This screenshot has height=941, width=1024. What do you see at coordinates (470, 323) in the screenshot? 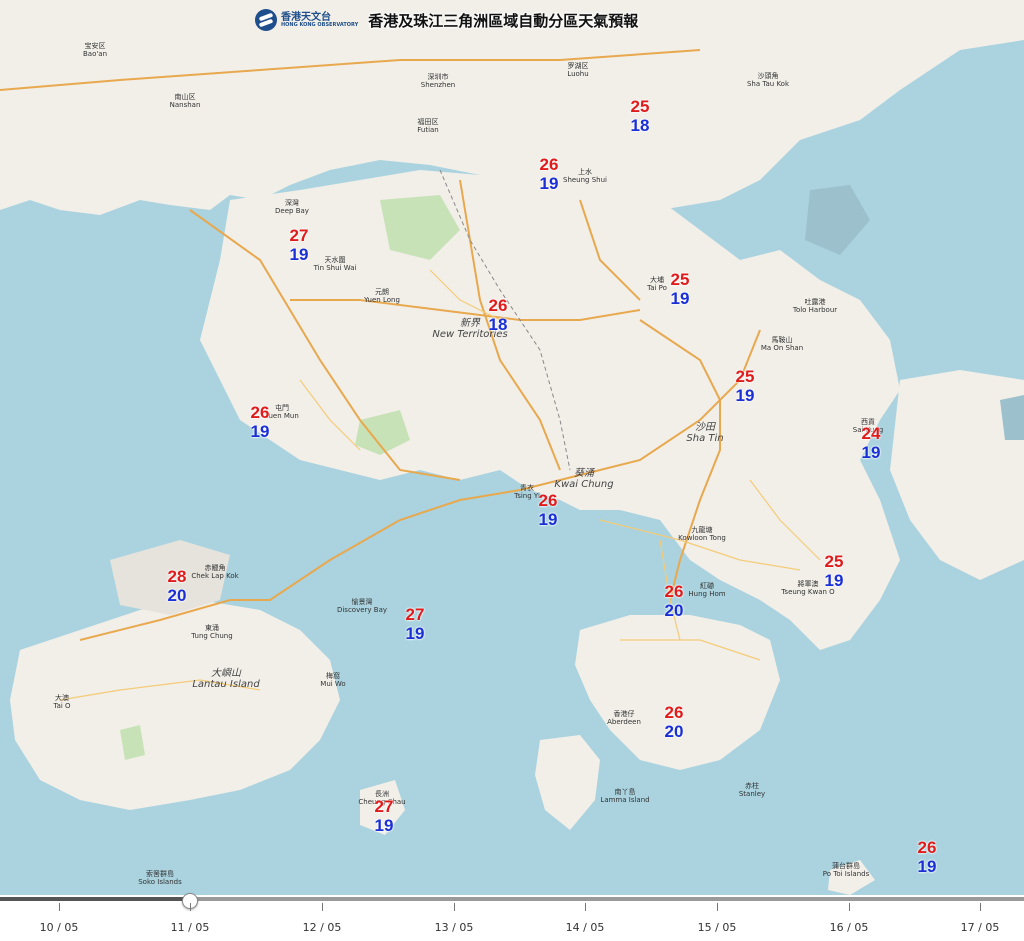
I see `place-label-cn: 新界` at bounding box center [470, 323].